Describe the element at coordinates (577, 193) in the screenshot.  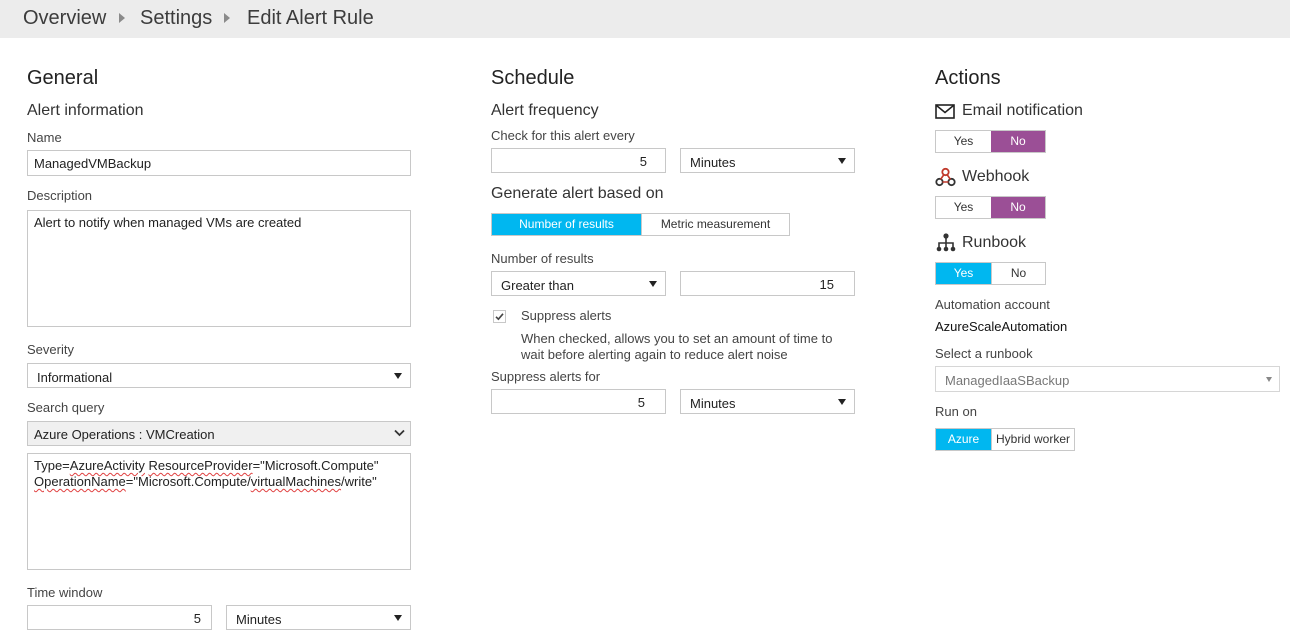
I see `generate-alert-heading: Generate alert based on` at that location.